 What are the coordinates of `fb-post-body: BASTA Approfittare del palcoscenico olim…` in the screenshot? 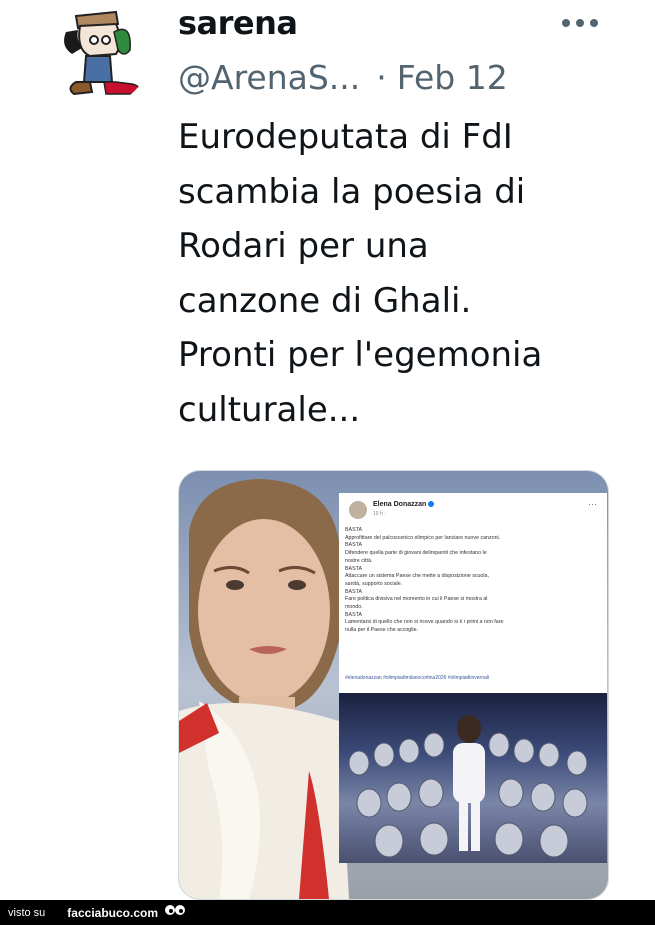 It's located at (424, 580).